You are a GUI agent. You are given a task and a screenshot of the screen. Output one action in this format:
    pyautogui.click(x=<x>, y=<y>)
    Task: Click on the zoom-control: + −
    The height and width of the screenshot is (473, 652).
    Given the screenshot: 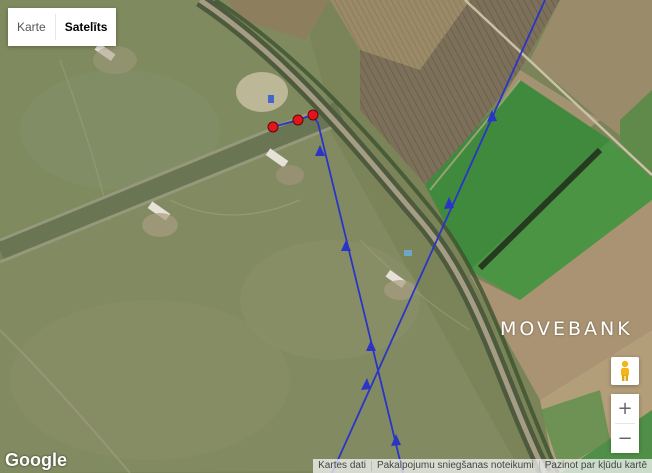 What is the action you would take?
    pyautogui.click(x=625, y=423)
    